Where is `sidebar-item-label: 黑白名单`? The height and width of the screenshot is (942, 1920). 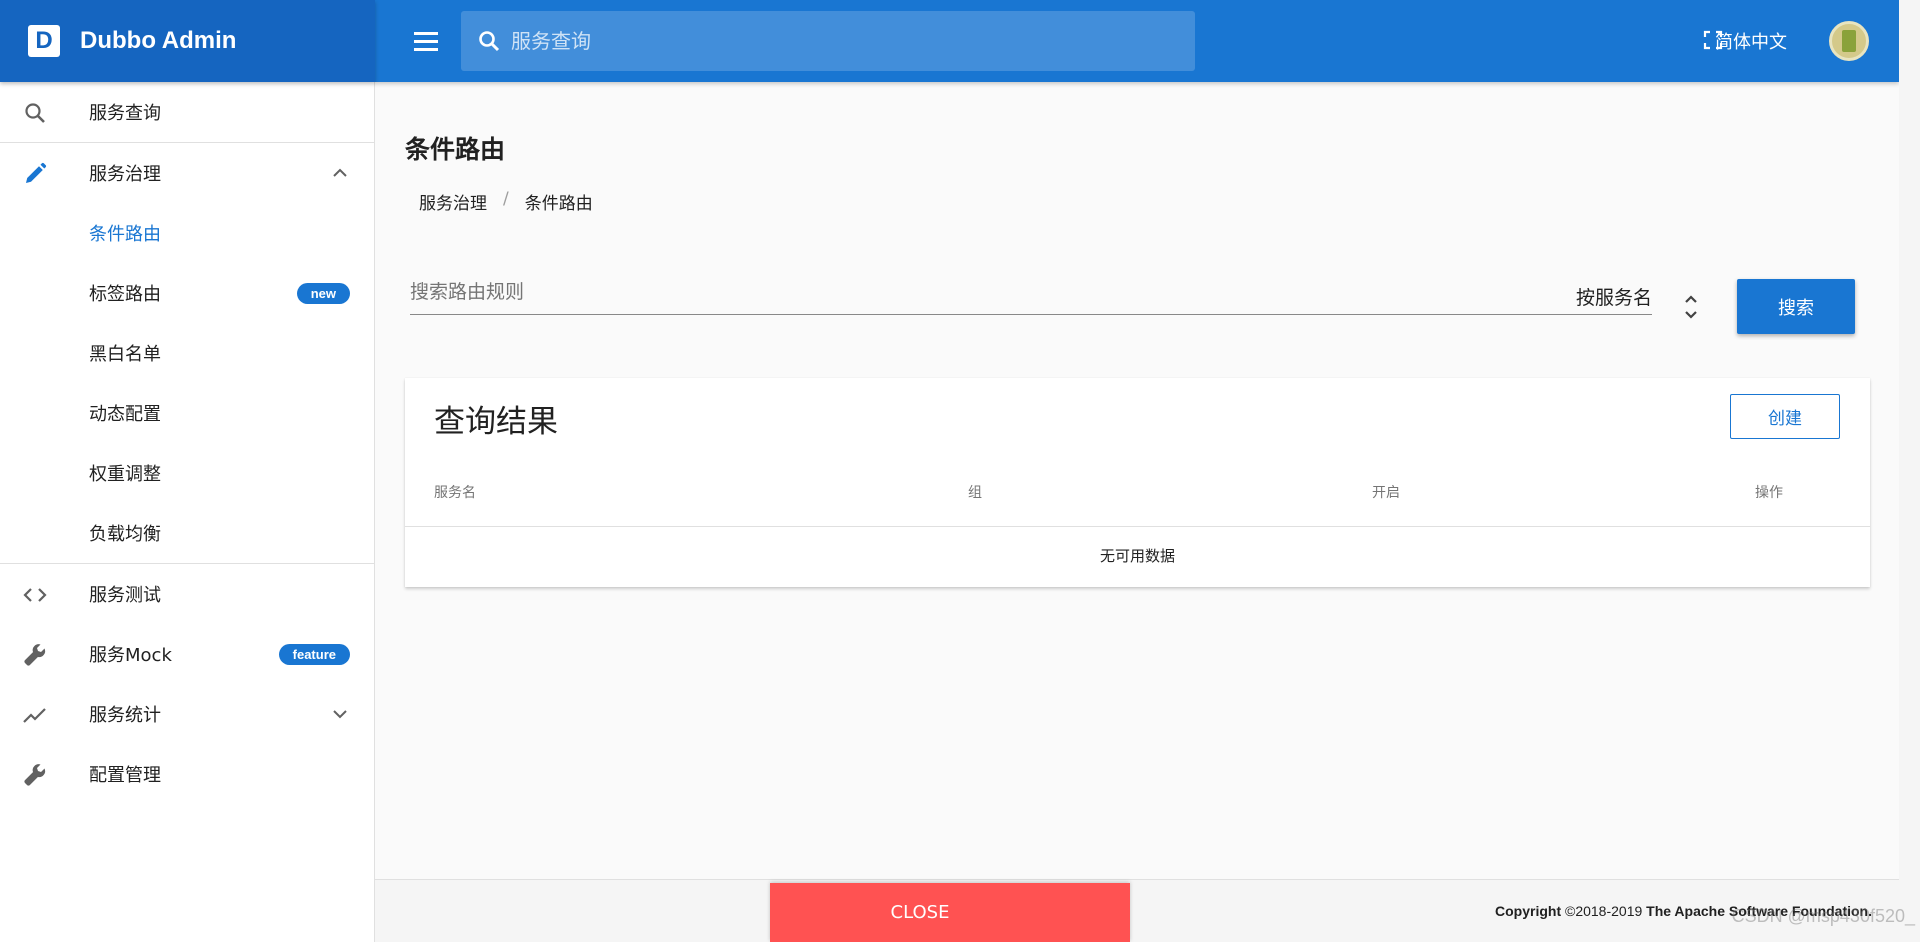
sidebar-item-label: 黑白名单 is located at coordinates (125, 354).